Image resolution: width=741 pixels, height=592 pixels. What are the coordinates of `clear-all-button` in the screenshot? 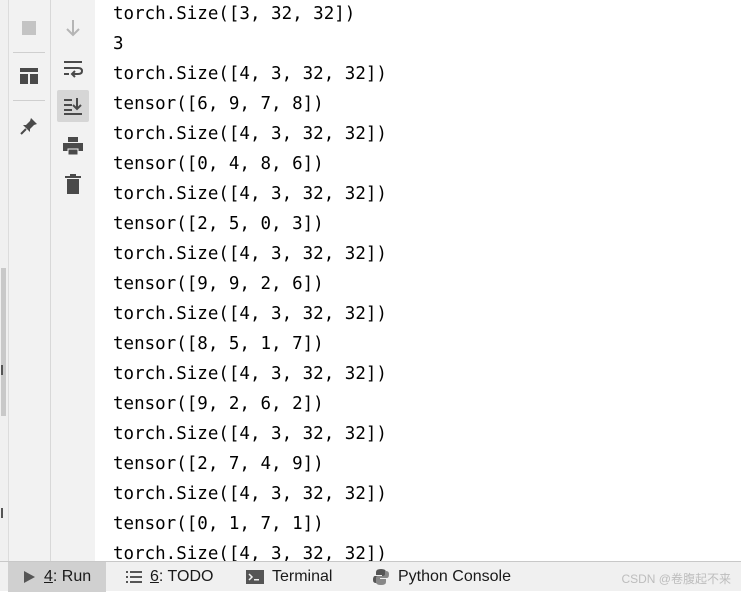 It's located at (73, 184).